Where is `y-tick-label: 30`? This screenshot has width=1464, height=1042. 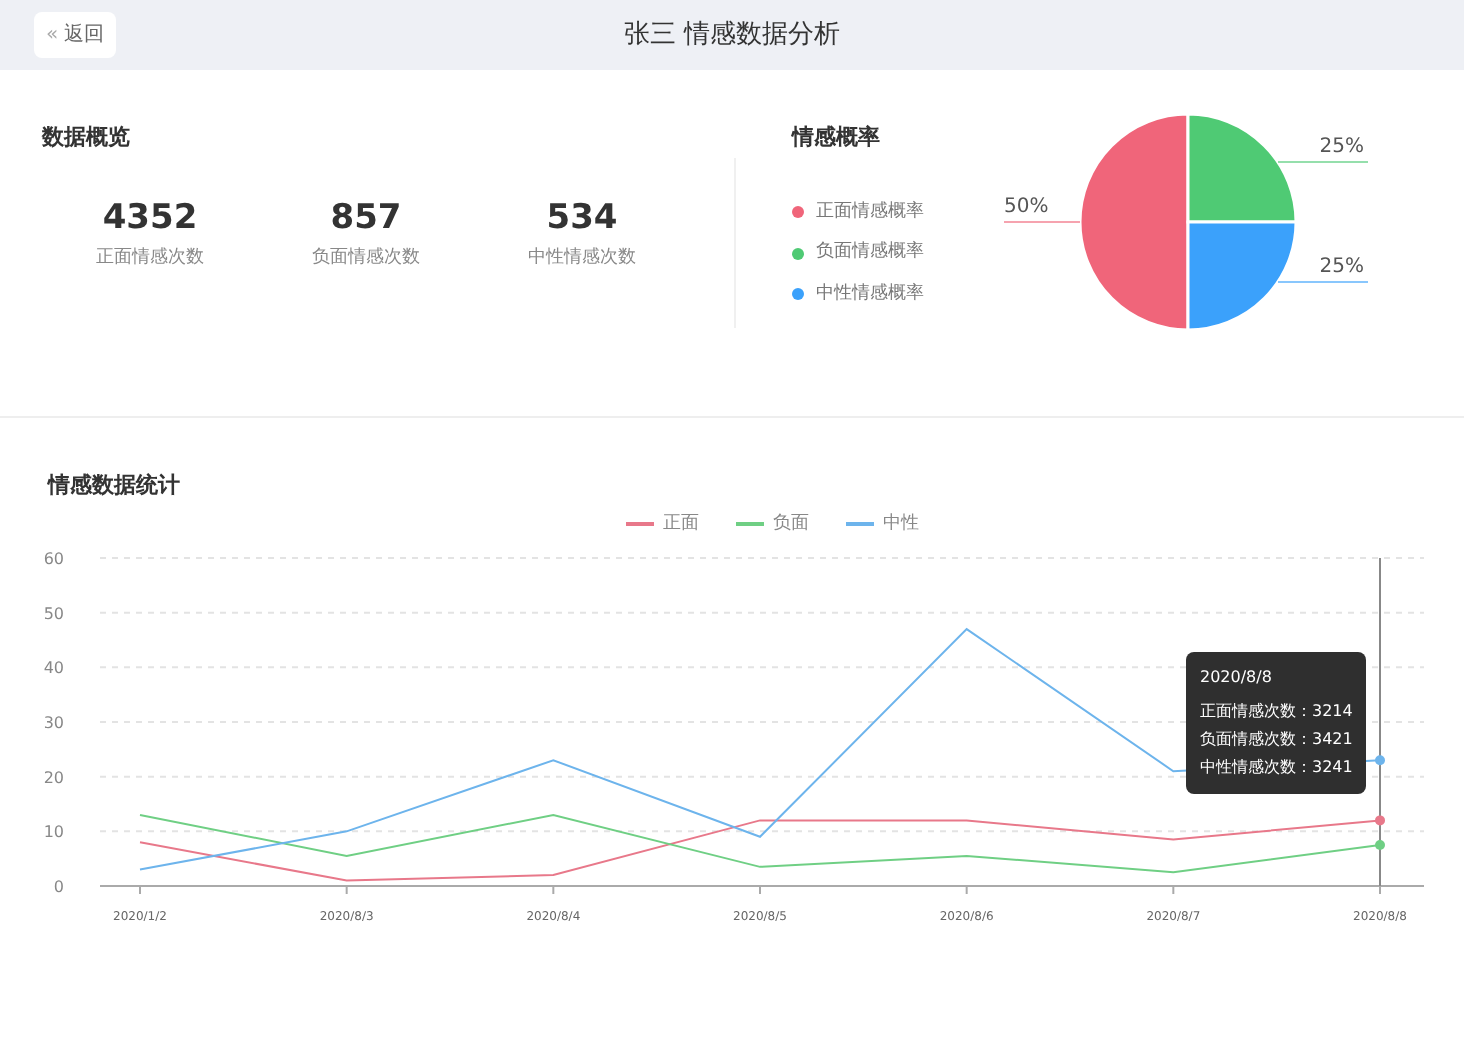
y-tick-label: 30 is located at coordinates (53, 723).